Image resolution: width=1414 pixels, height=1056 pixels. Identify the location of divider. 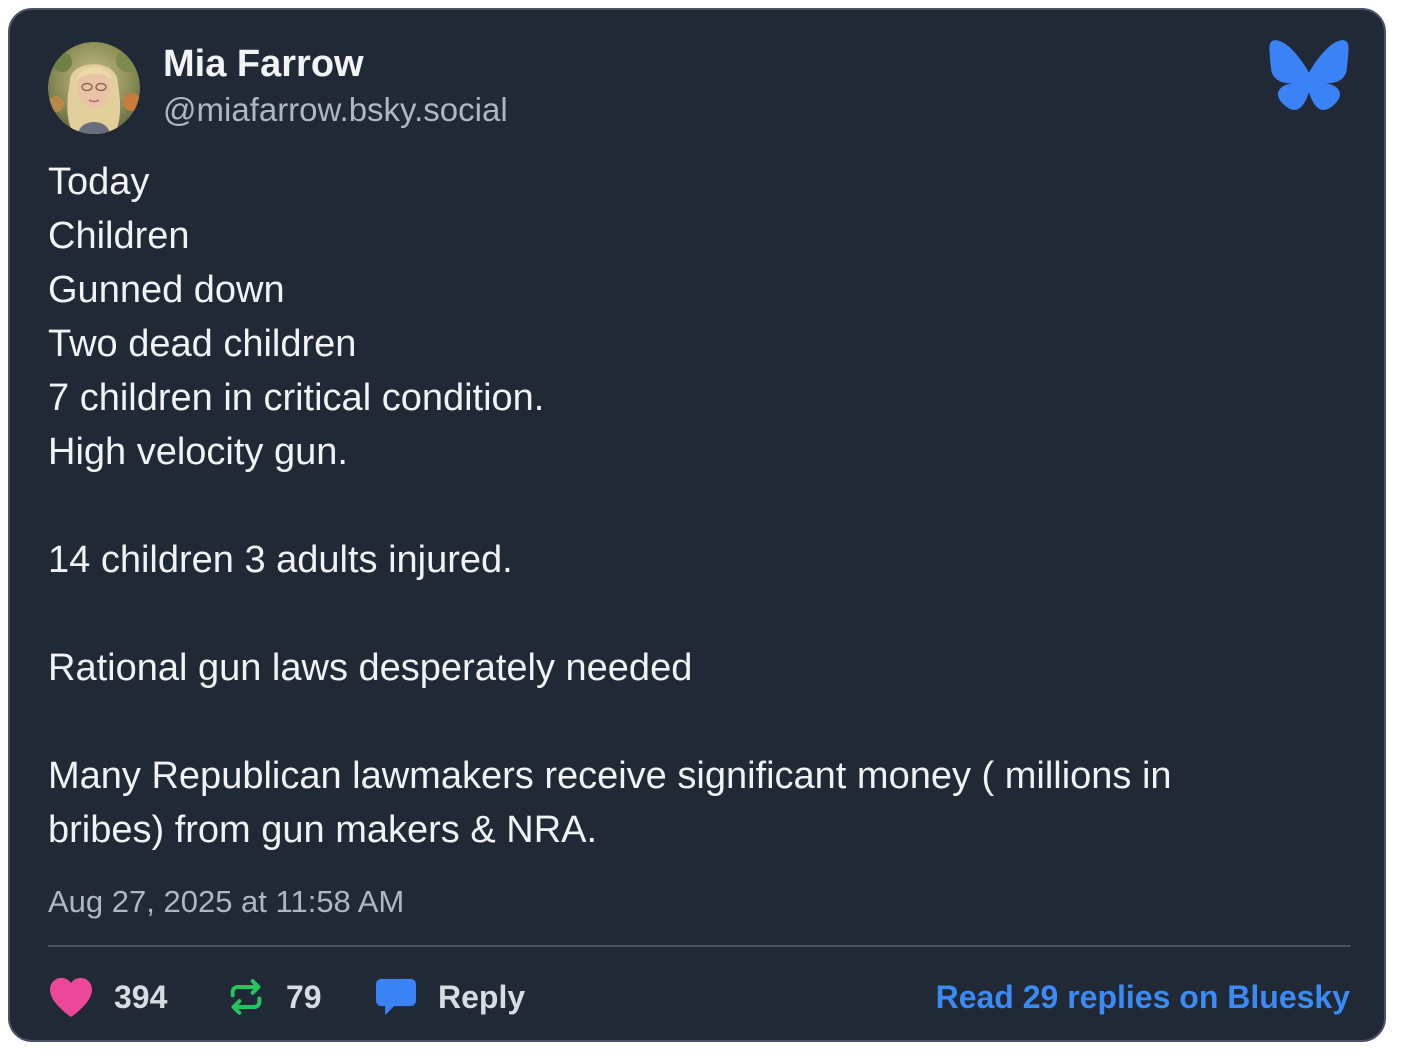
(699, 946).